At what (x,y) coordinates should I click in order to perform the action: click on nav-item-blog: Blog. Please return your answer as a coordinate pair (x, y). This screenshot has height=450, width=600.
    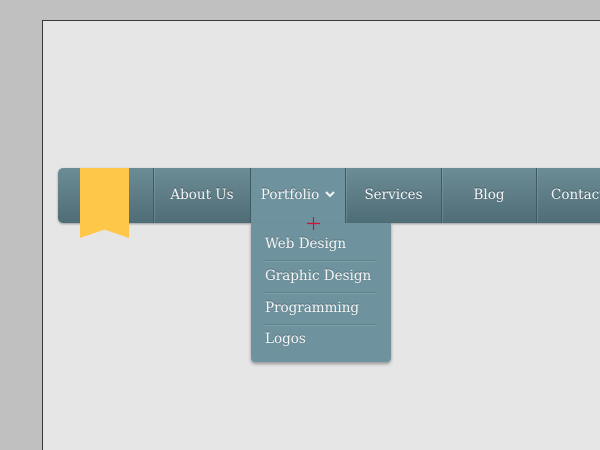
    Looking at the image, I should click on (489, 195).